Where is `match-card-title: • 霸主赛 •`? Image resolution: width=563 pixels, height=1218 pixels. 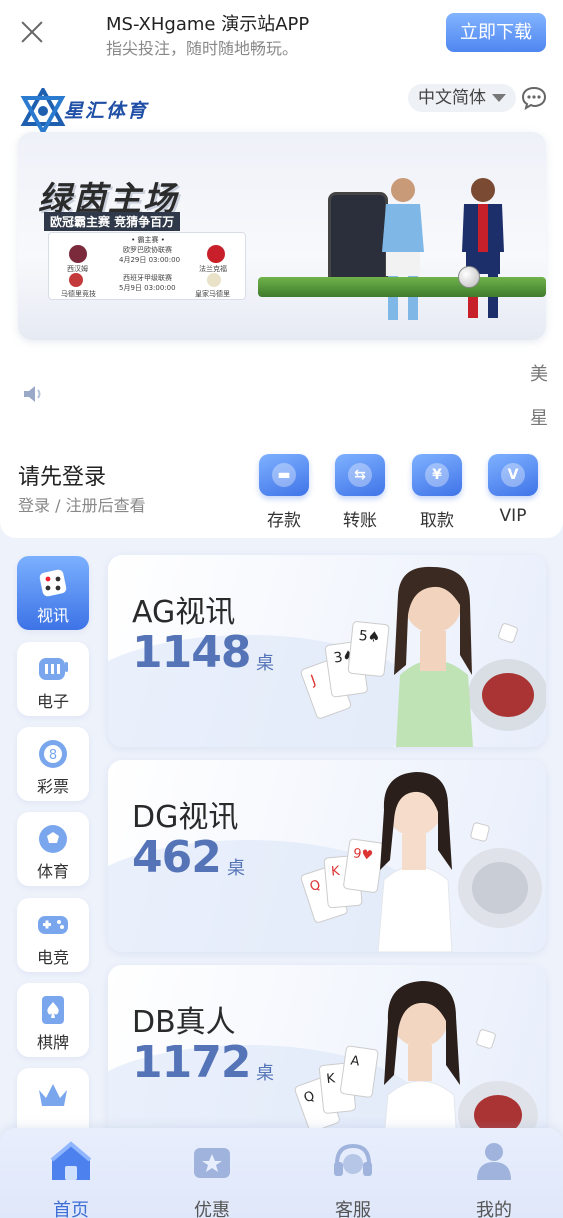 match-card-title: • 霸主赛 • is located at coordinates (148, 240).